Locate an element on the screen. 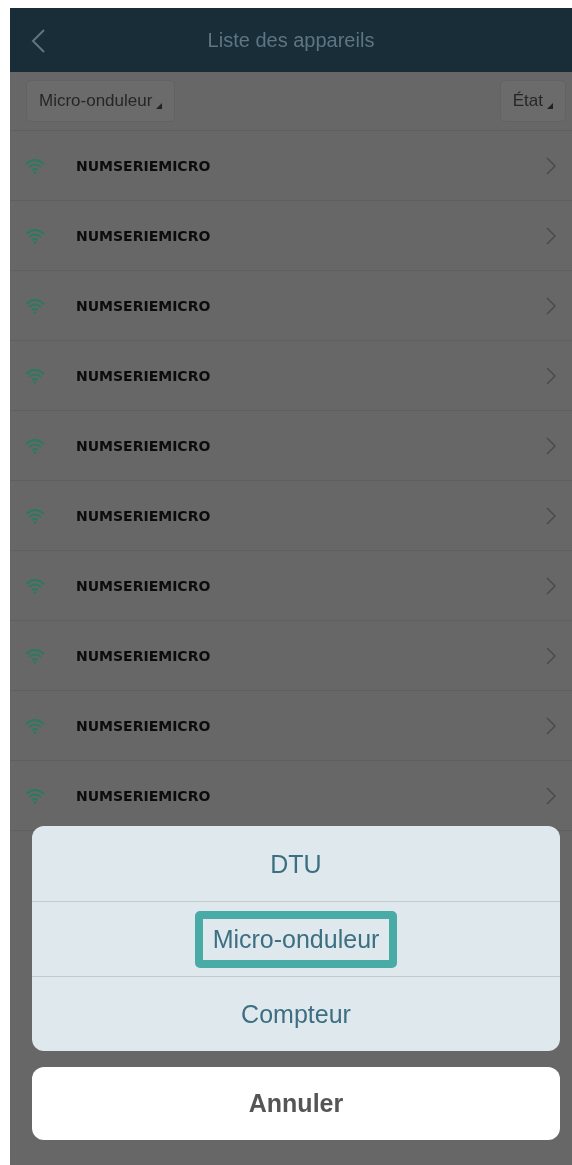  filter-dropdown: État is located at coordinates (532, 101).